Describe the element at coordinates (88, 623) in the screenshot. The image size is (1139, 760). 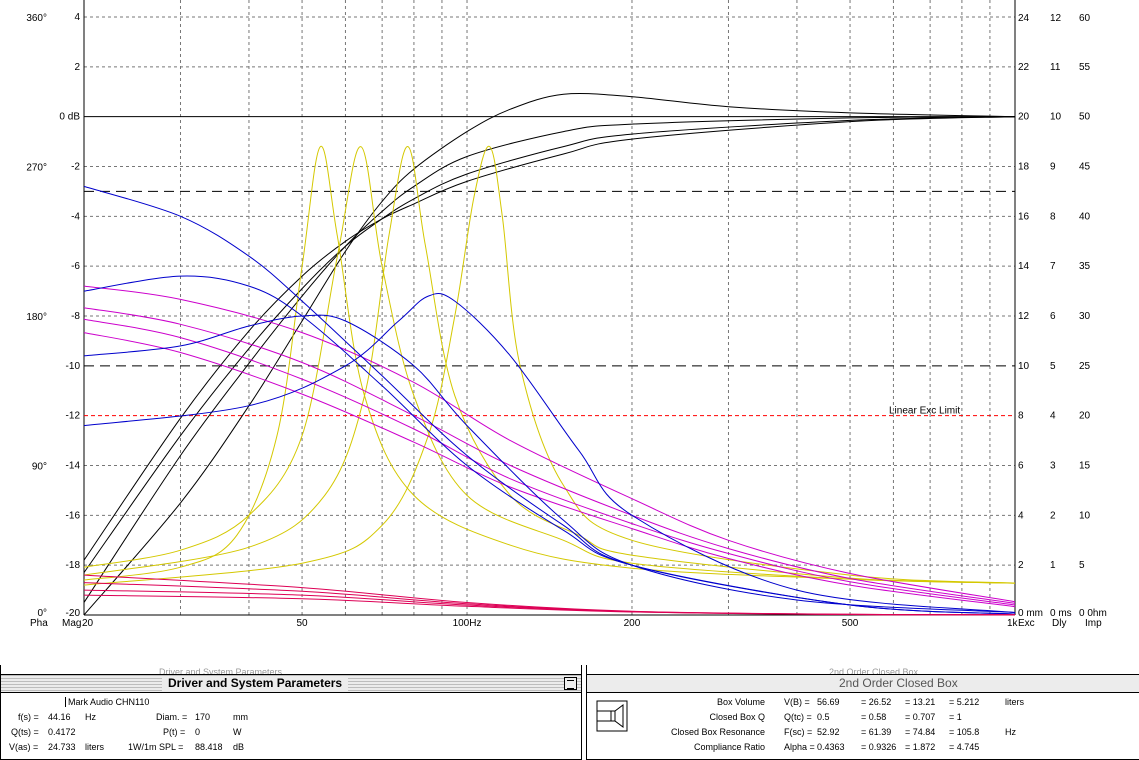
I see `x-tick-0: 20` at that location.